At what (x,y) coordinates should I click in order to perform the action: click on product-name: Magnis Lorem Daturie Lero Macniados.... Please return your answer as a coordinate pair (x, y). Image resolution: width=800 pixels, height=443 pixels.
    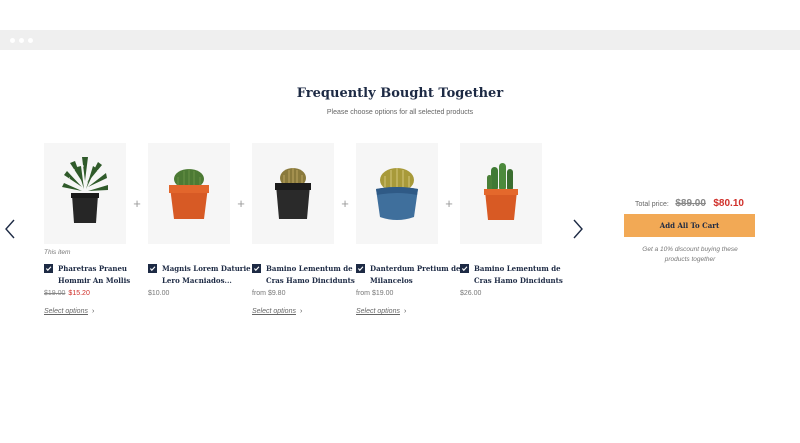
    Looking at the image, I should click on (210, 275).